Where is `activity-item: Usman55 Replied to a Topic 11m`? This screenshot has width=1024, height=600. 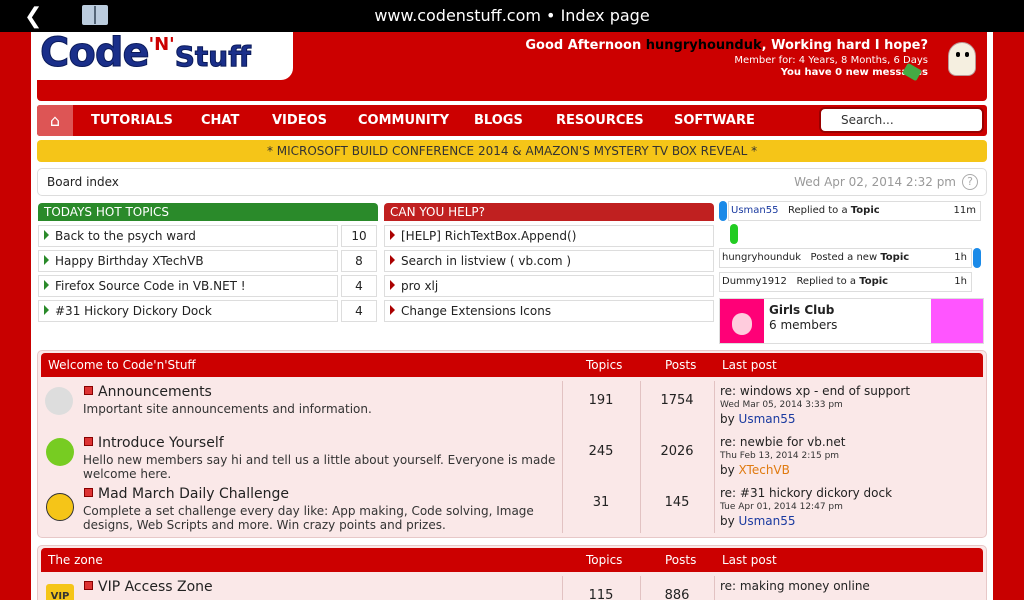 activity-item: Usman55 Replied to a Topic 11m is located at coordinates (854, 211).